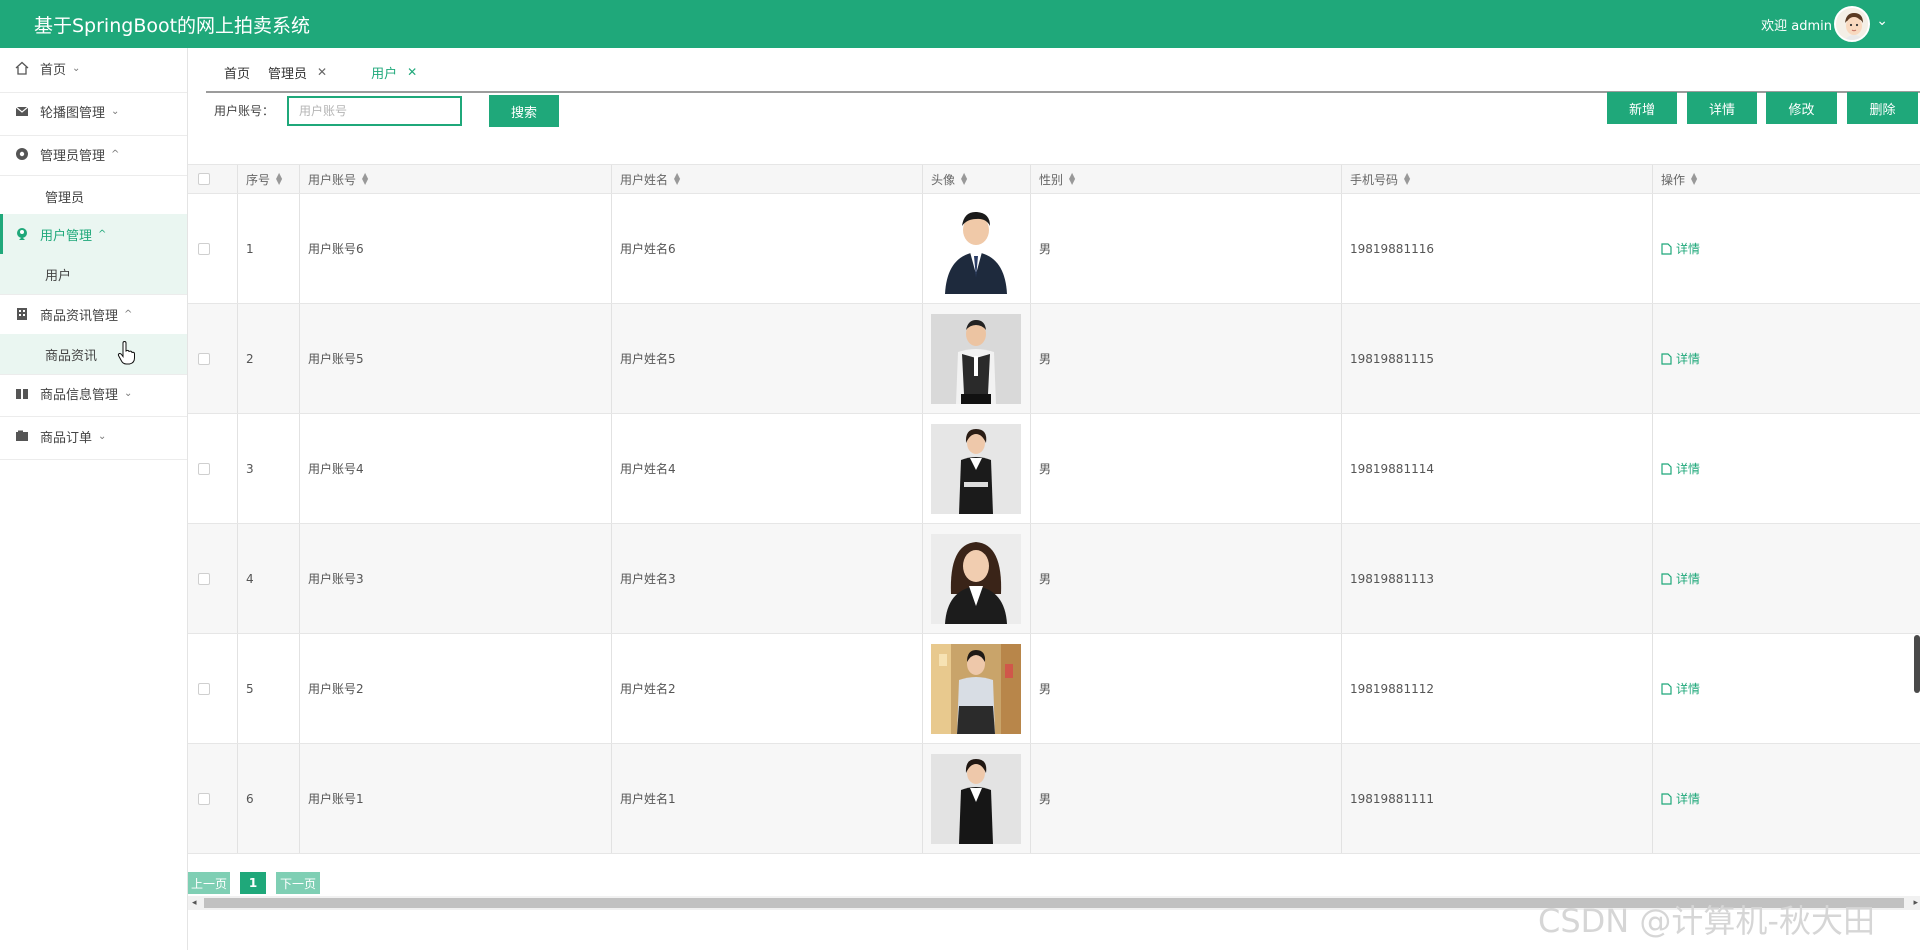  What do you see at coordinates (767, 179) in the screenshot?
I see `column-header-name: 用户姓名 ▲ ▼` at bounding box center [767, 179].